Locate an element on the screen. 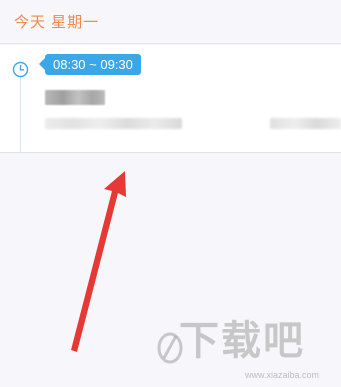 The height and width of the screenshot is (387, 341). watermark: 下载吧 www.xiazaiba.com is located at coordinates (248, 352).